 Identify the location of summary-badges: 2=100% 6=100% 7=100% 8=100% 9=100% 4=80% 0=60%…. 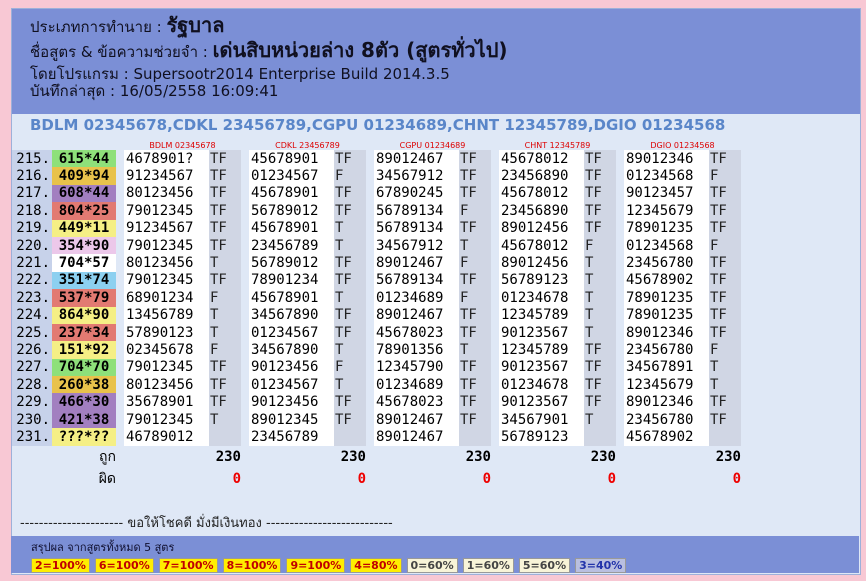
(435, 564).